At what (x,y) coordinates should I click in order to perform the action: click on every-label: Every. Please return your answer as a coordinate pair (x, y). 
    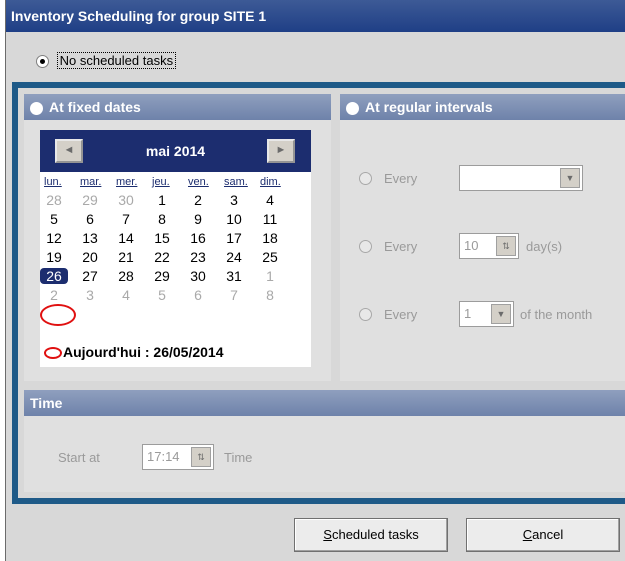
    Looking at the image, I should click on (401, 178).